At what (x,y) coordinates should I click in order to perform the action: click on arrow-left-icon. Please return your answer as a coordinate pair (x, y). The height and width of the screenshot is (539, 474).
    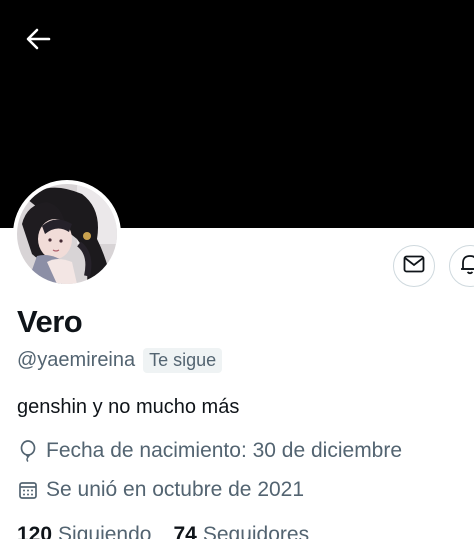
    Looking at the image, I should click on (38, 41).